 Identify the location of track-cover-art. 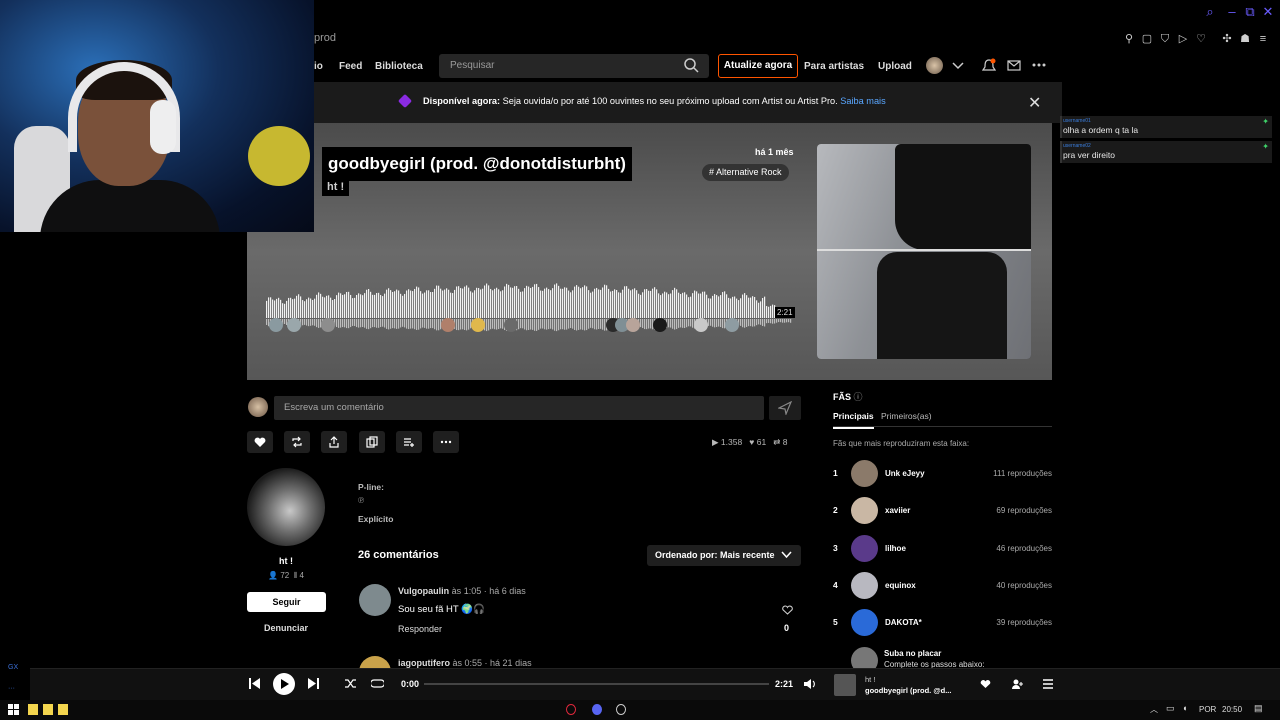
(924, 251).